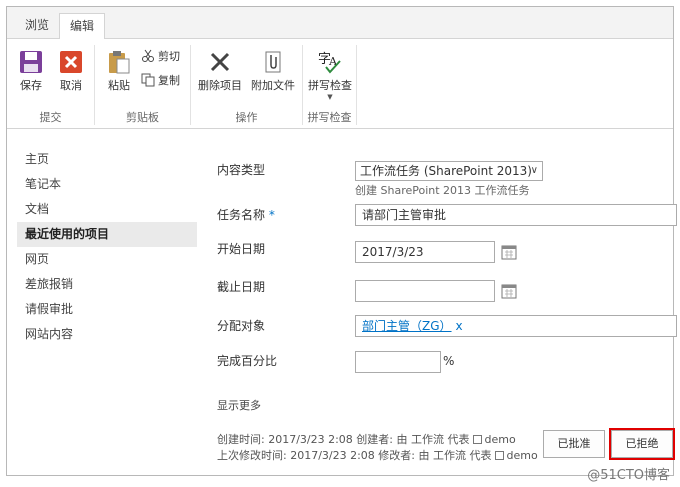 The width and height of the screenshot is (680, 487). I want to click on paste-label: 粘贴, so click(119, 85).